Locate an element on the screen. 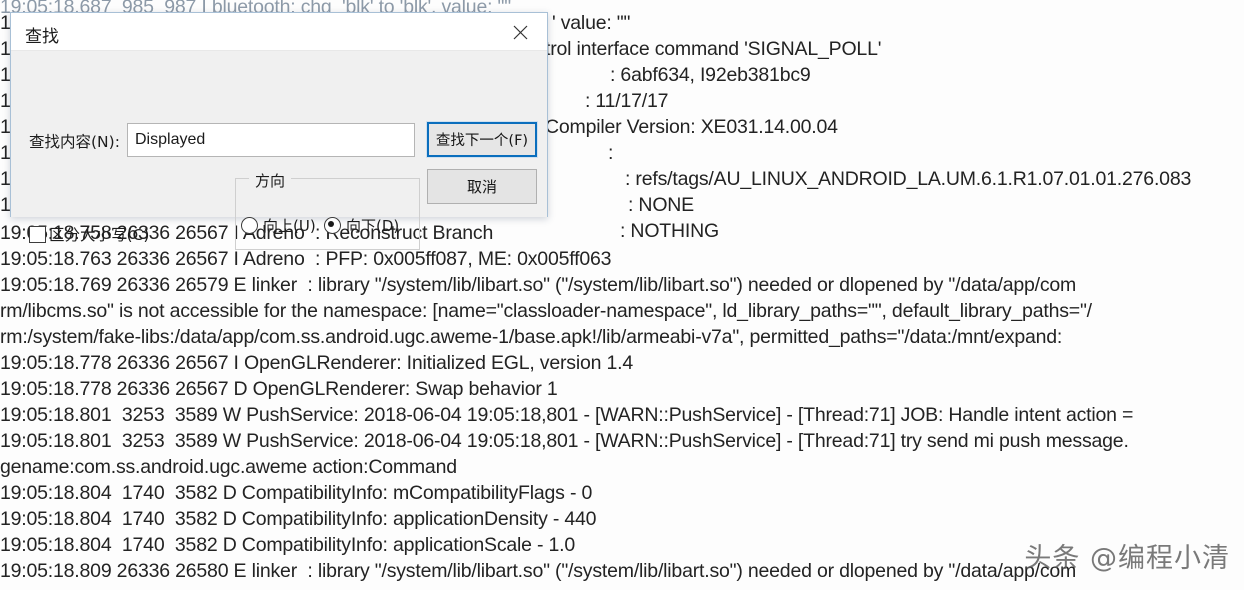 This screenshot has height=590, width=1244. cancel-button: 取消 is located at coordinates (482, 186).